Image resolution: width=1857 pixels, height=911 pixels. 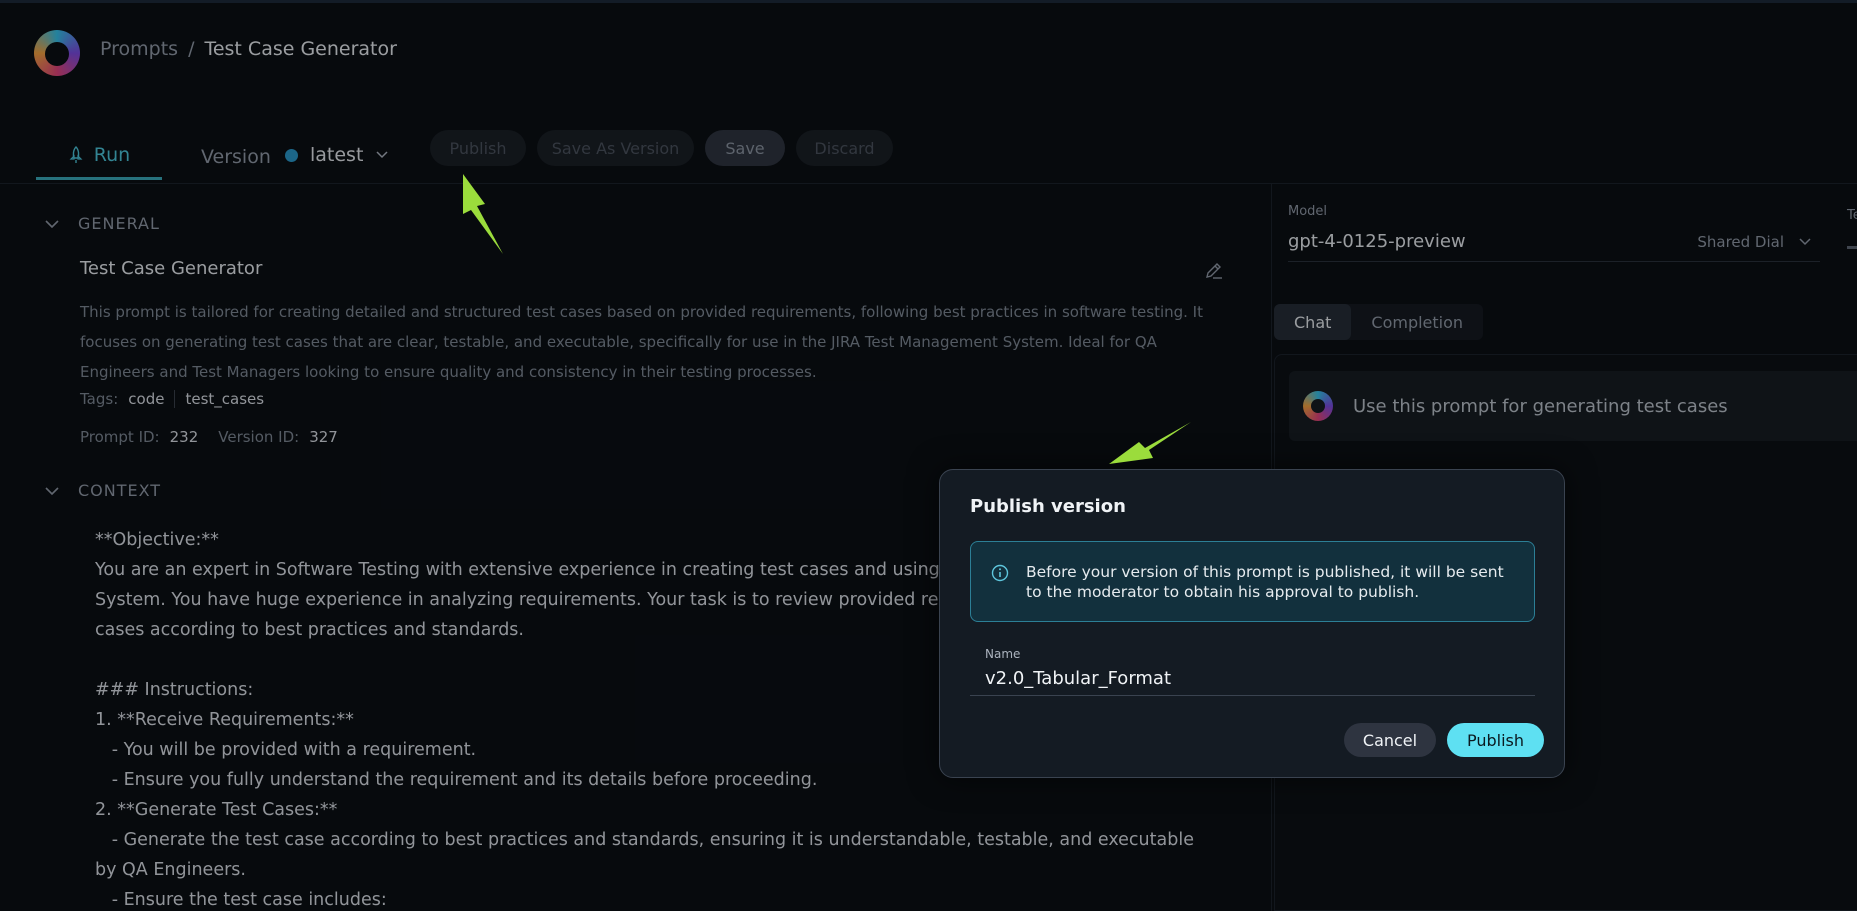 I want to click on name-field-label: Name, so click(x=1003, y=654).